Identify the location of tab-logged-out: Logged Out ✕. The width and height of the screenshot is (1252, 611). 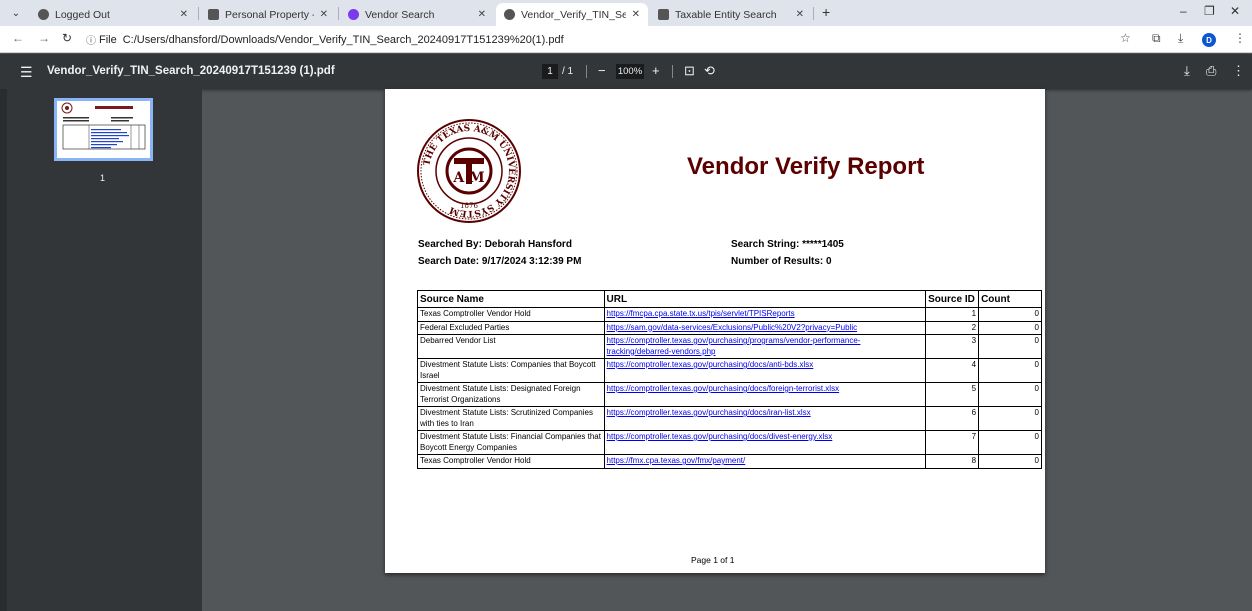
(113, 14).